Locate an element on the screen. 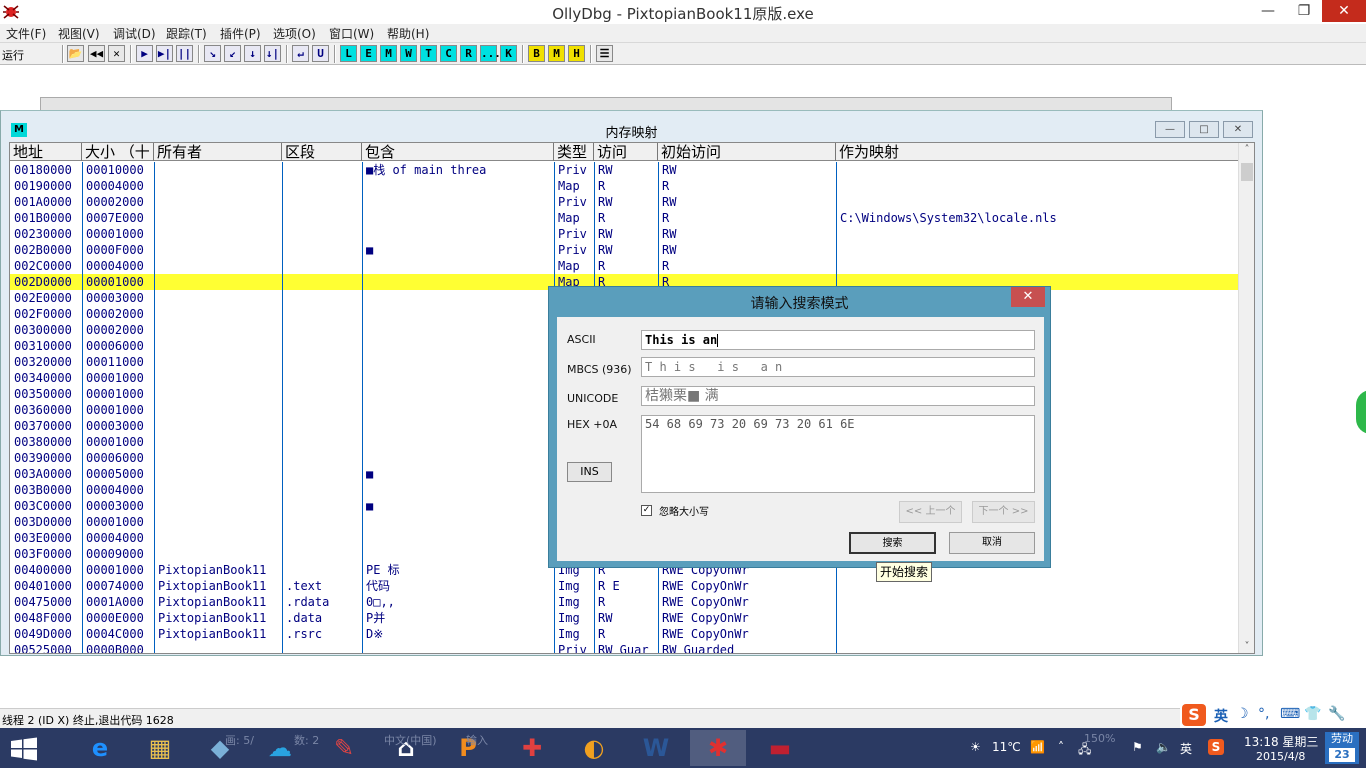 This screenshot has width=1366, height=768. tray-sogou-icon: S is located at coordinates (1216, 747).